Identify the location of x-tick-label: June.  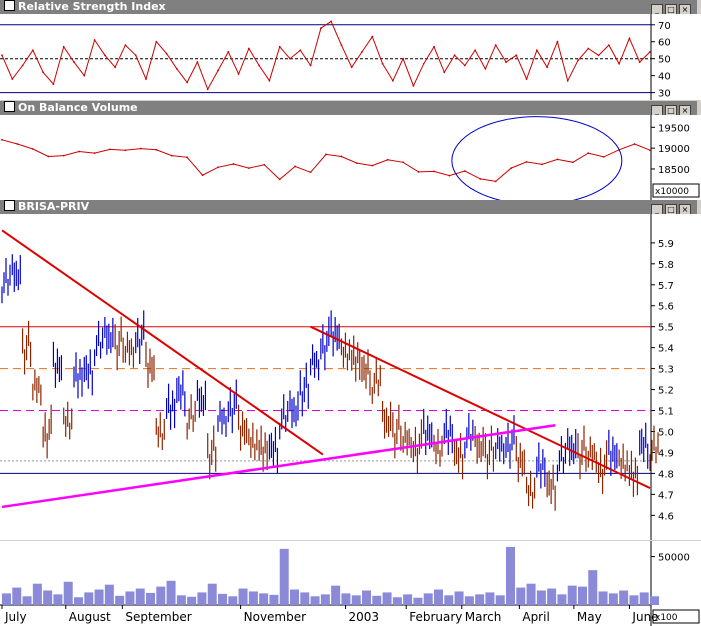
(644, 617).